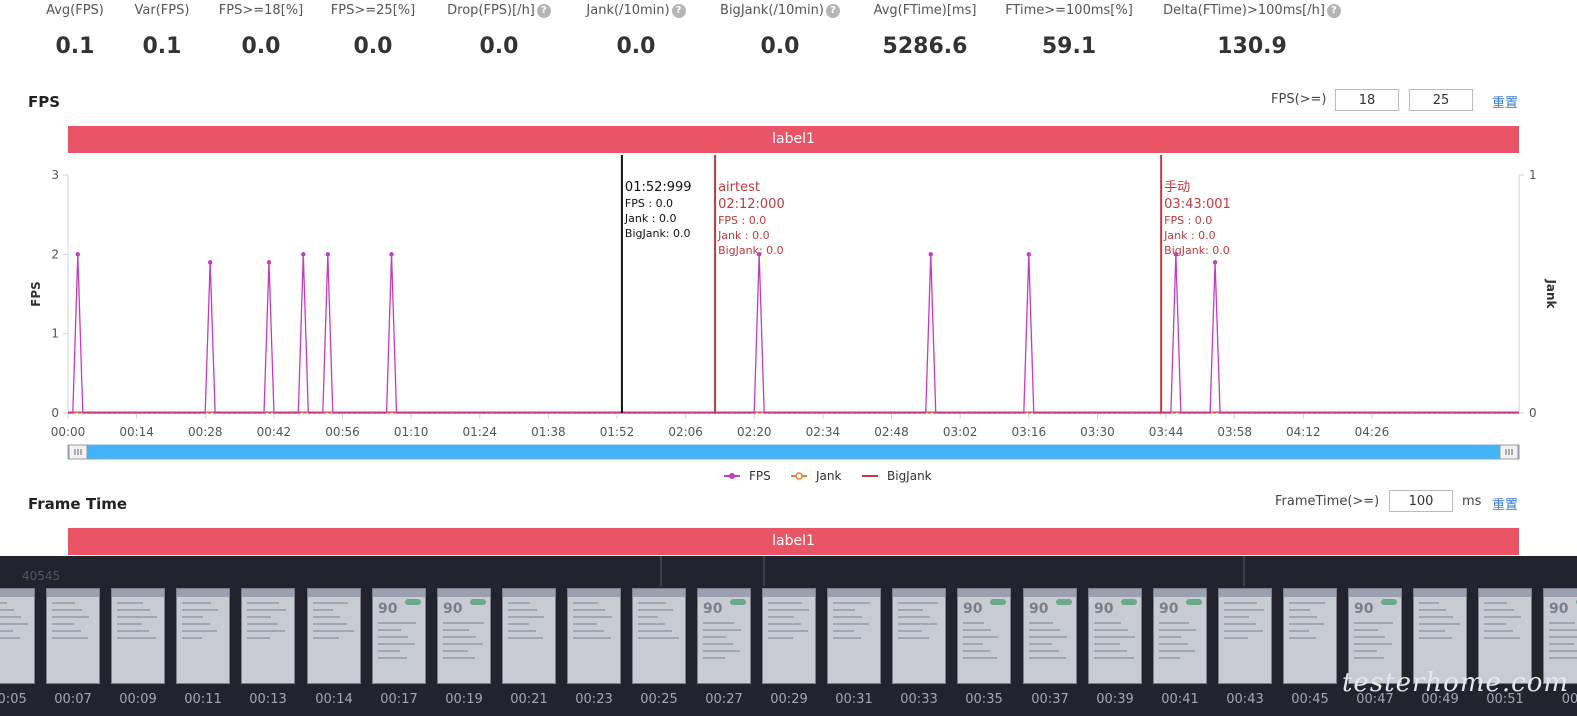 The image size is (1577, 716). I want to click on legend-item-jank: Jank, so click(816, 476).